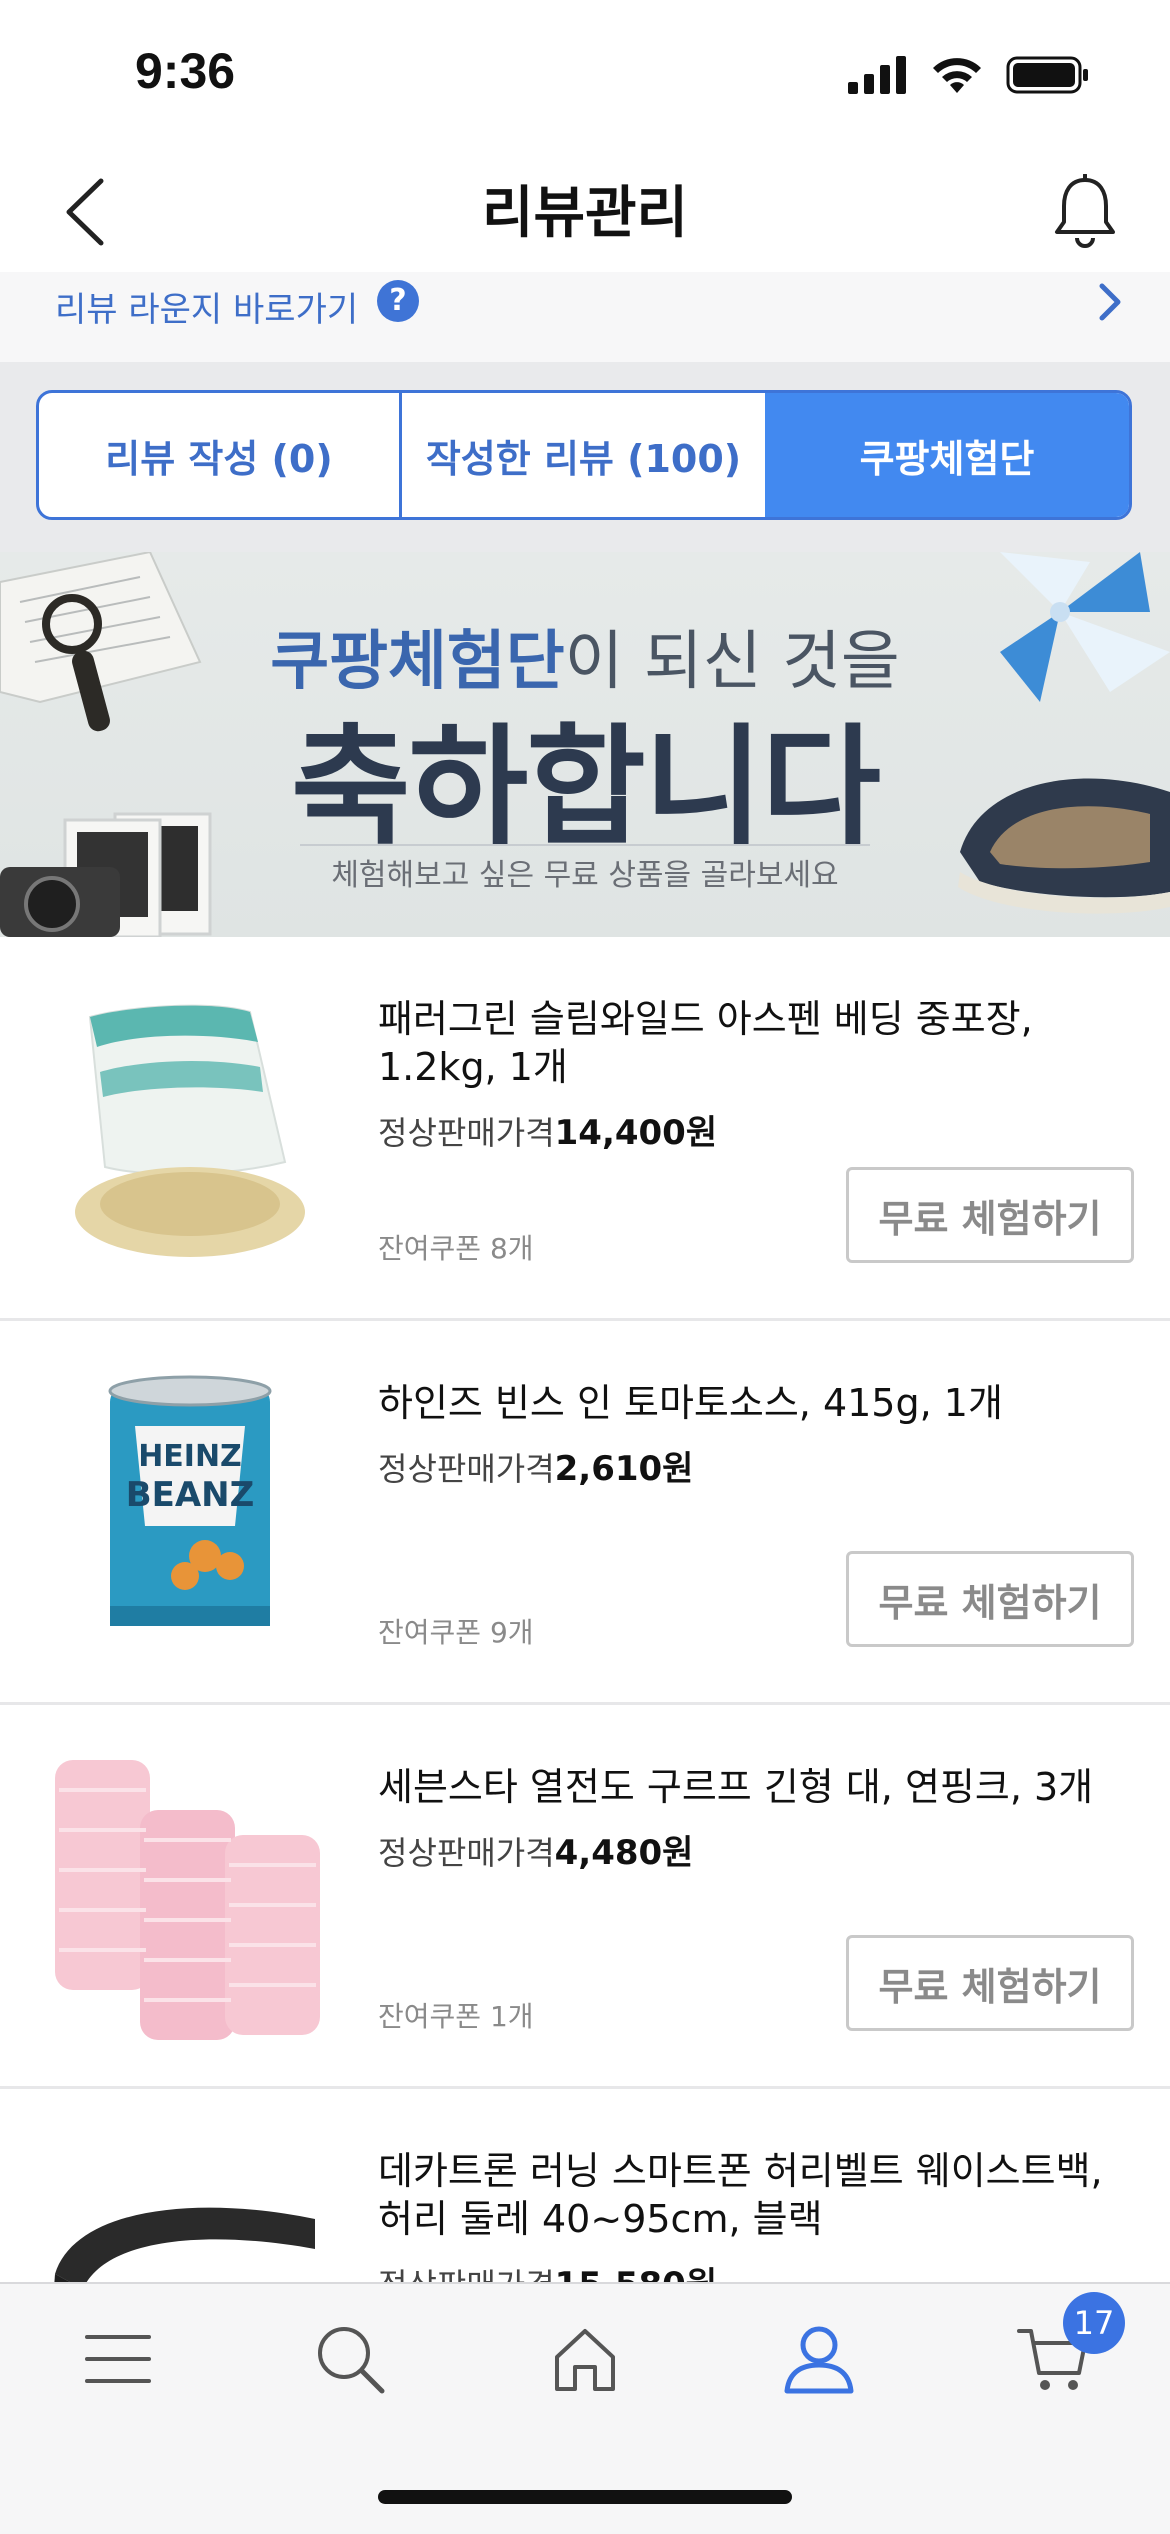  I want to click on tabs-section: 리뷰 작성 (0) 작성한 리뷰 (100) 쿠팡체험단, so click(585, 457).